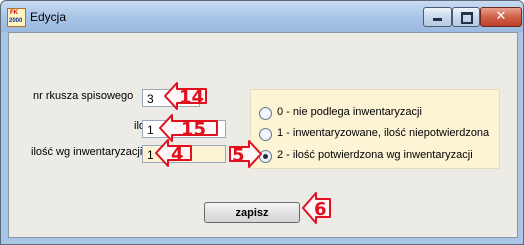 This screenshot has height=245, width=524. What do you see at coordinates (252, 212) in the screenshot?
I see `save-button: zapisz` at bounding box center [252, 212].